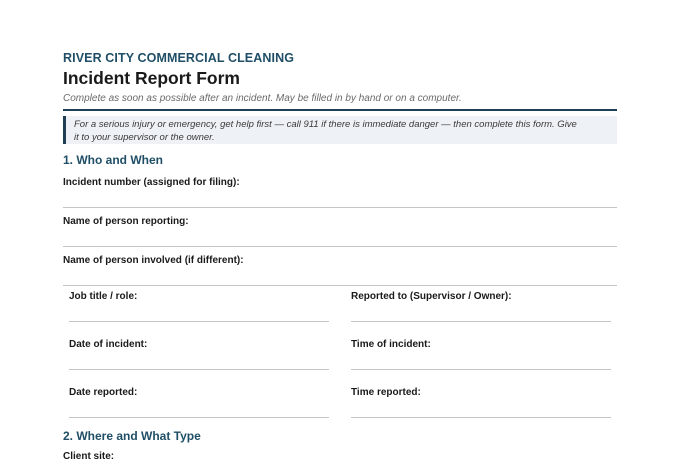 The height and width of the screenshot is (462, 680). What do you see at coordinates (153, 260) in the screenshot?
I see `person-involved-label: Name of person involved (if different):` at bounding box center [153, 260].